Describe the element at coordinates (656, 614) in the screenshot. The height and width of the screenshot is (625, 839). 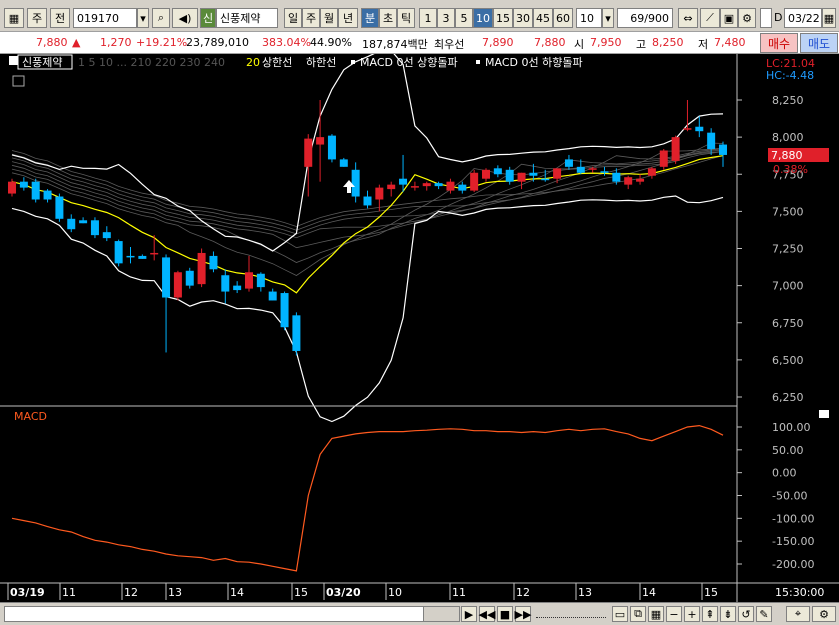
I see `table-icon: ▦` at that location.